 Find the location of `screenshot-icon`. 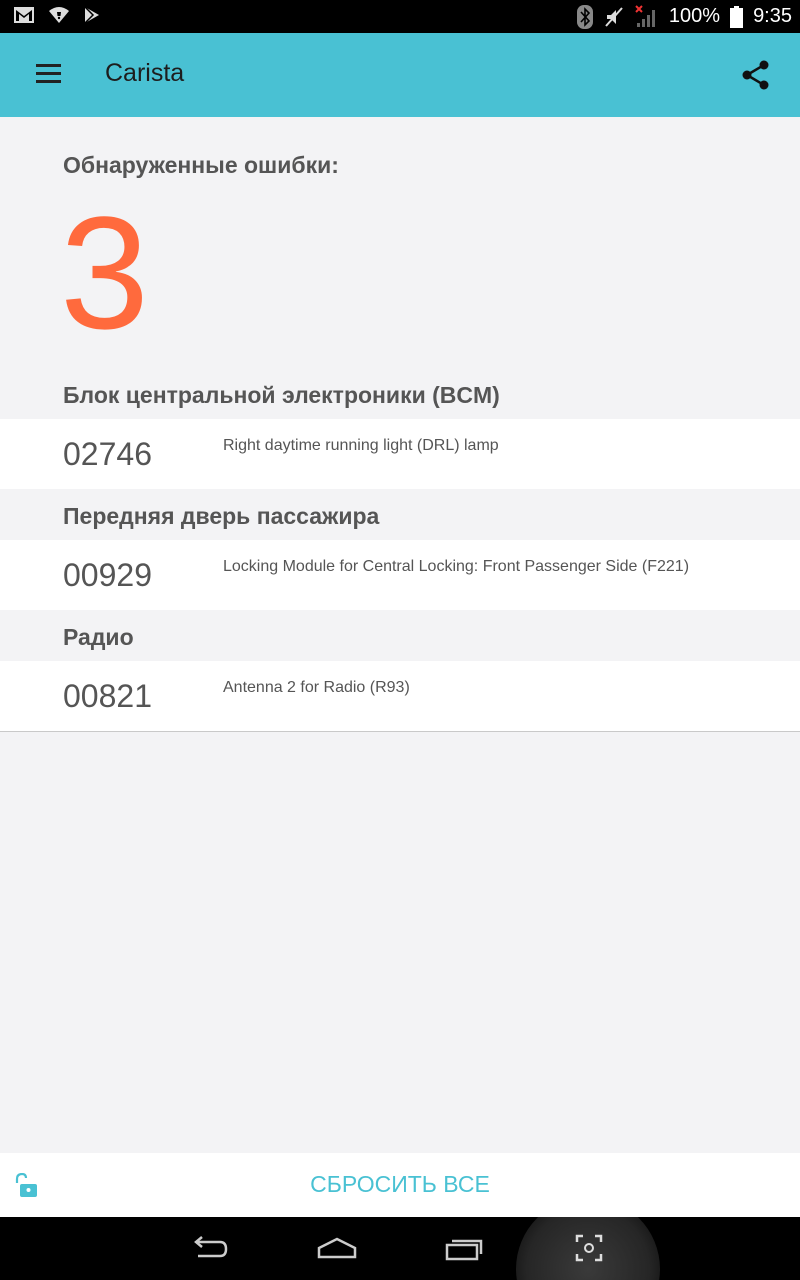

screenshot-icon is located at coordinates (589, 1248).